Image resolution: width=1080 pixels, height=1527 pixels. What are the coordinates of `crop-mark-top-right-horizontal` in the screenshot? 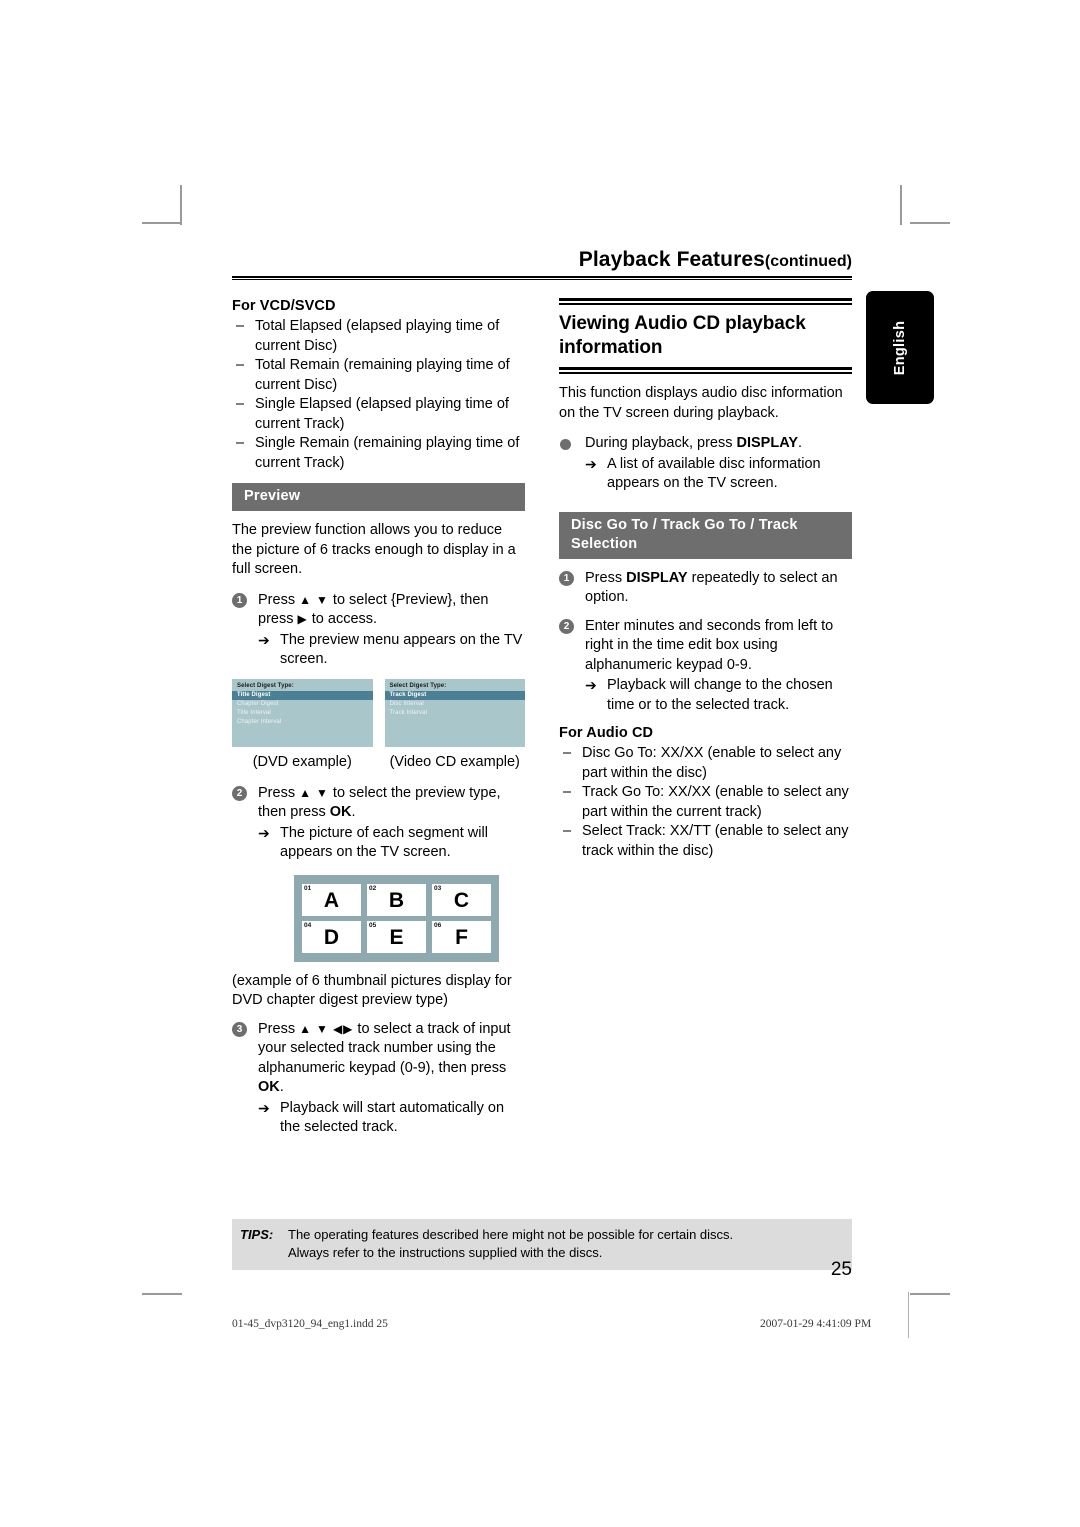 It's located at (930, 223).